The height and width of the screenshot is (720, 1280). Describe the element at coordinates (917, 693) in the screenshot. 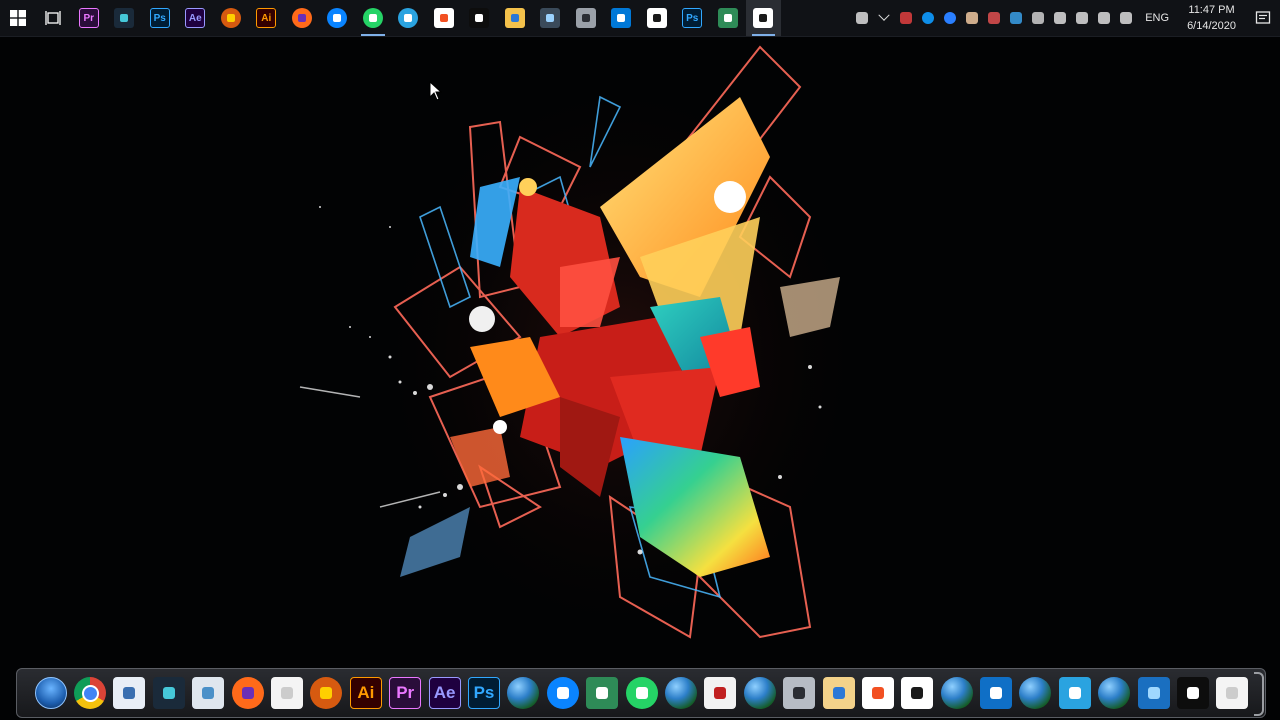

I see `dock-photos-button` at that location.